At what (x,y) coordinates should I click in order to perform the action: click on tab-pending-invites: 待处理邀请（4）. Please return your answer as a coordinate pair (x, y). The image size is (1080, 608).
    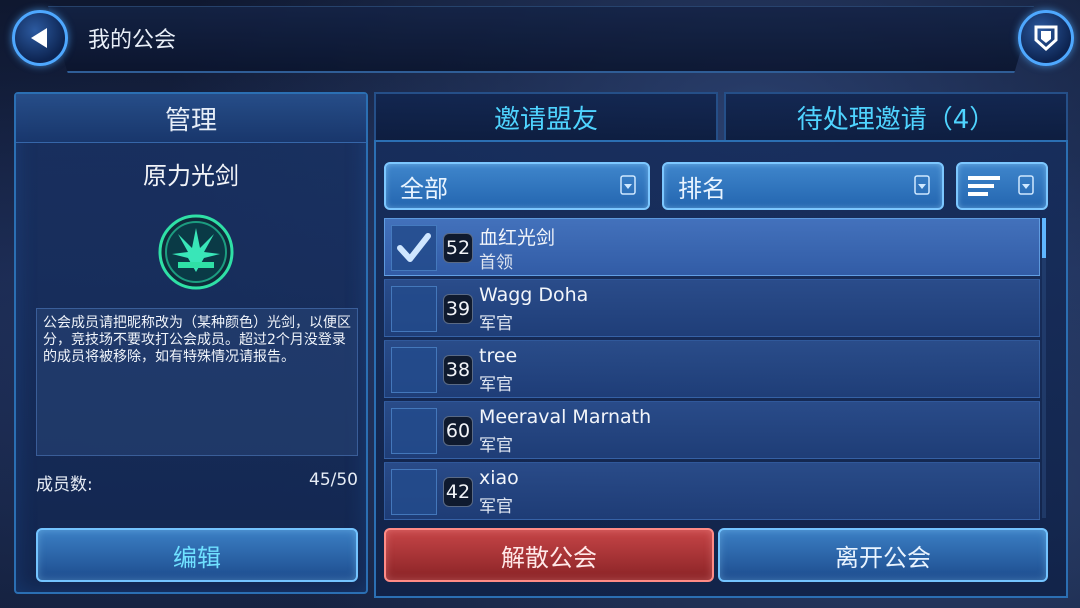
    Looking at the image, I should click on (896, 116).